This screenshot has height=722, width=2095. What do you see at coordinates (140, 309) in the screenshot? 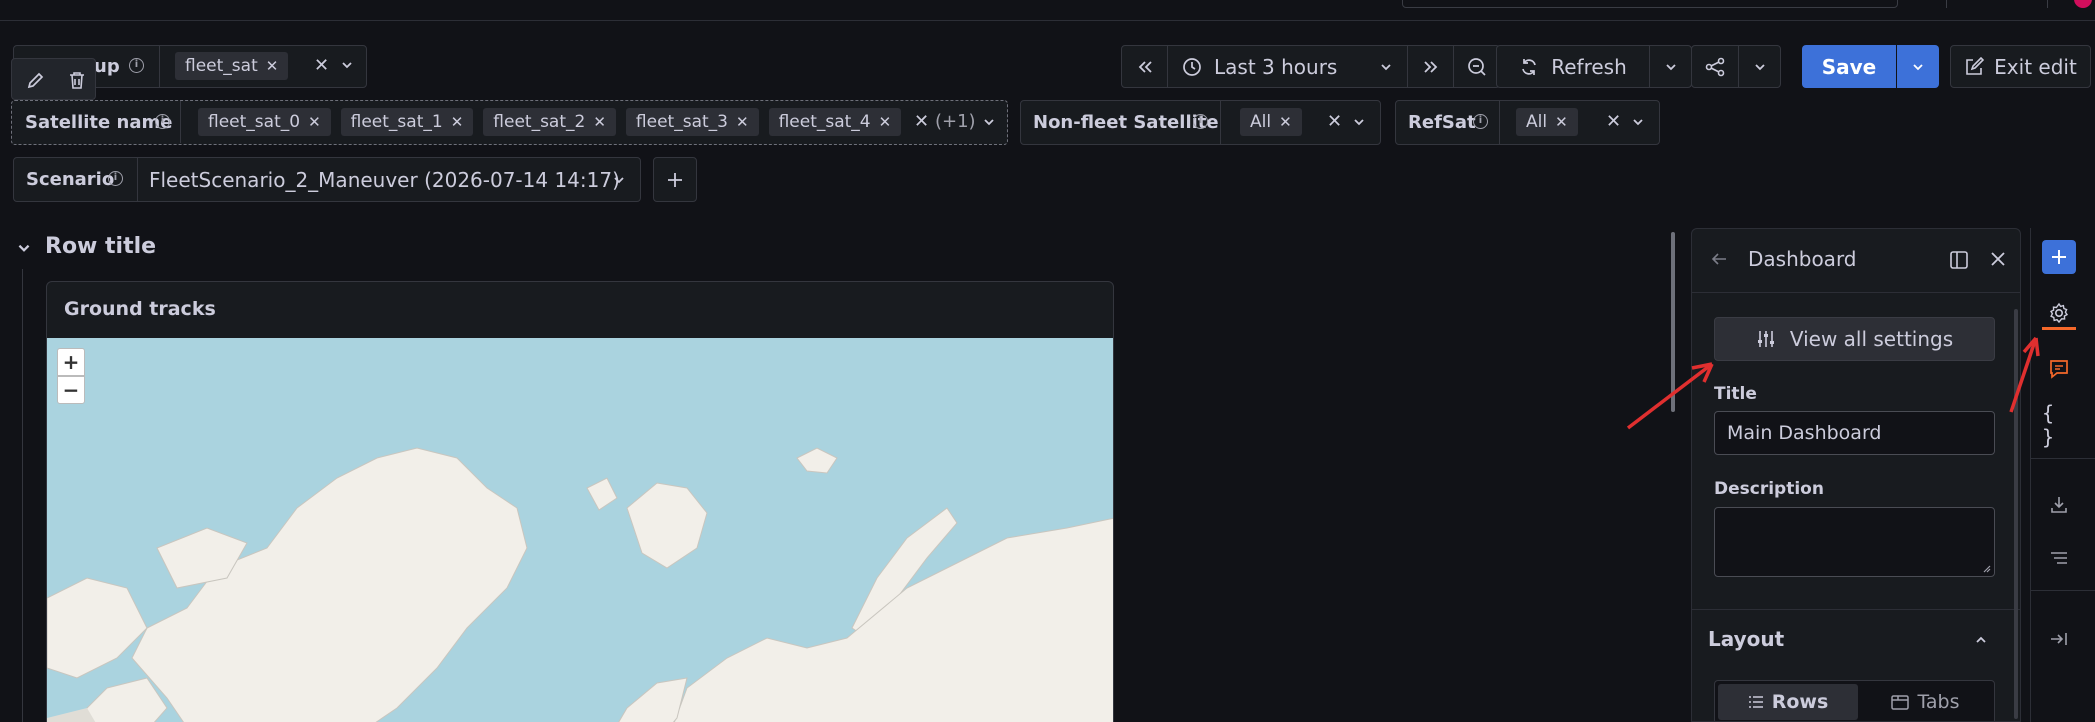
I see `panel-title: Ground tracks` at bounding box center [140, 309].